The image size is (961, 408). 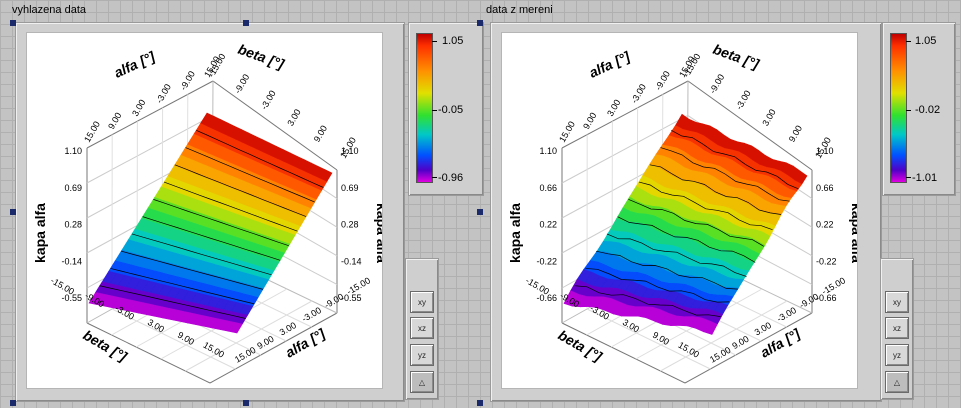 I want to click on colorbar-min-label: -0.96, so click(x=451, y=178).